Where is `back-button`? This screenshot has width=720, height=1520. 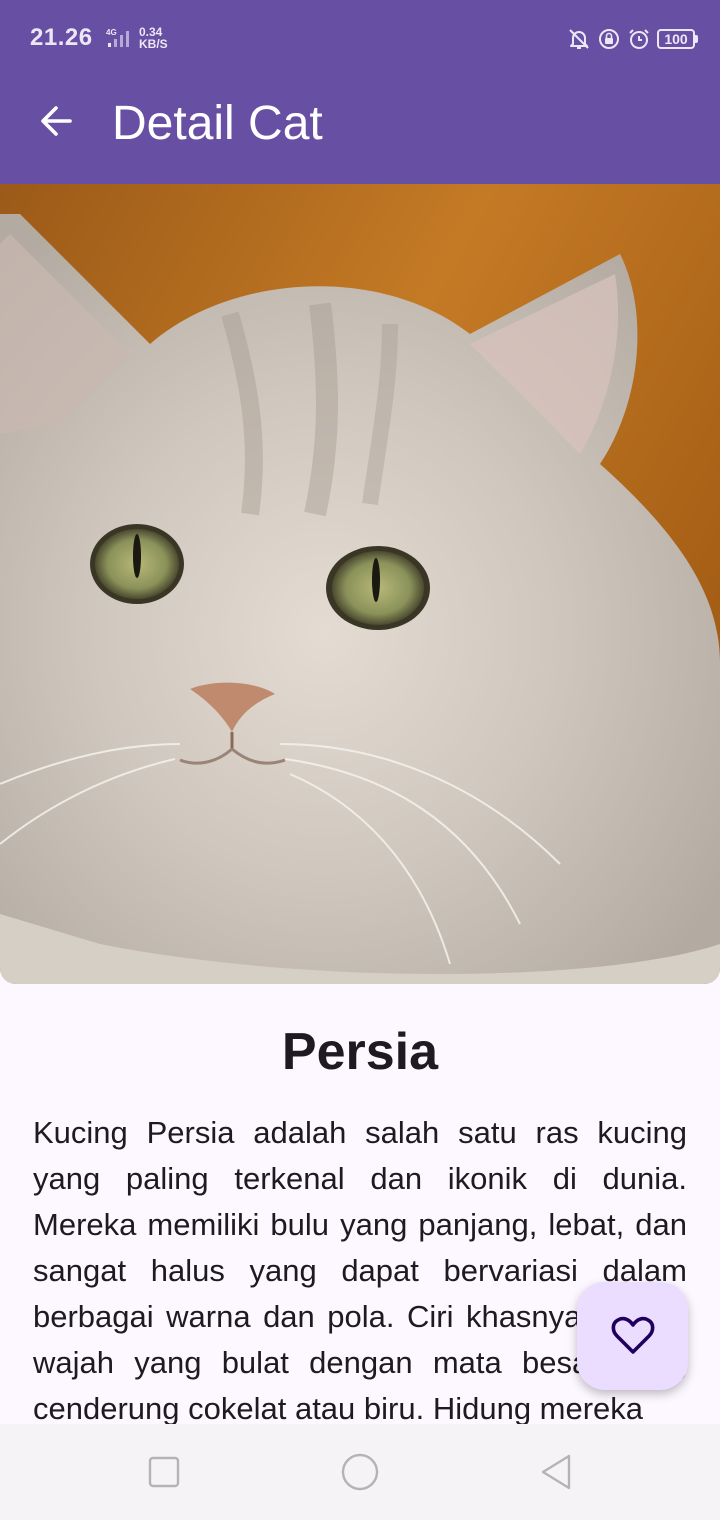
back-button is located at coordinates (56, 121).